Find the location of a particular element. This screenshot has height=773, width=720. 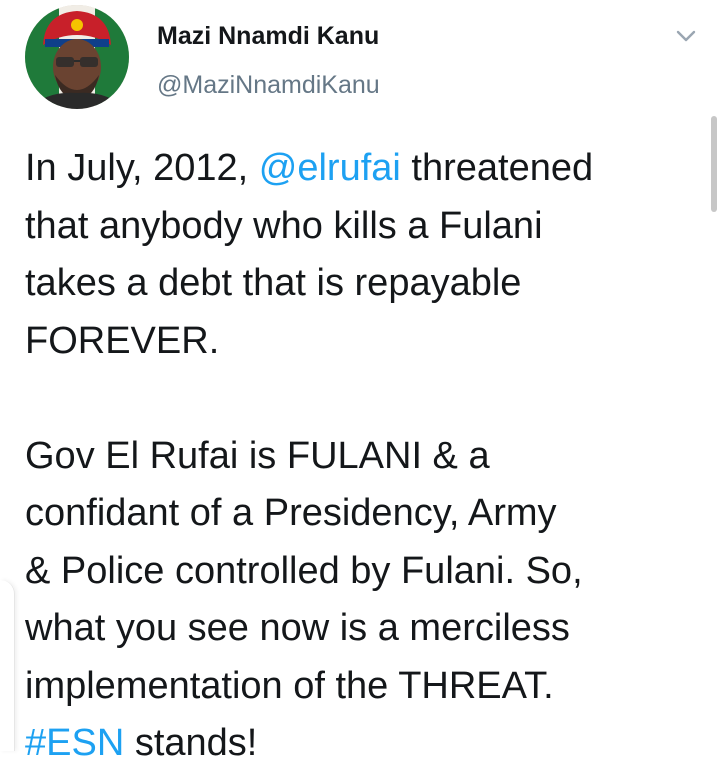

tweet-line: what you see now is a merciless is located at coordinates (297, 628).